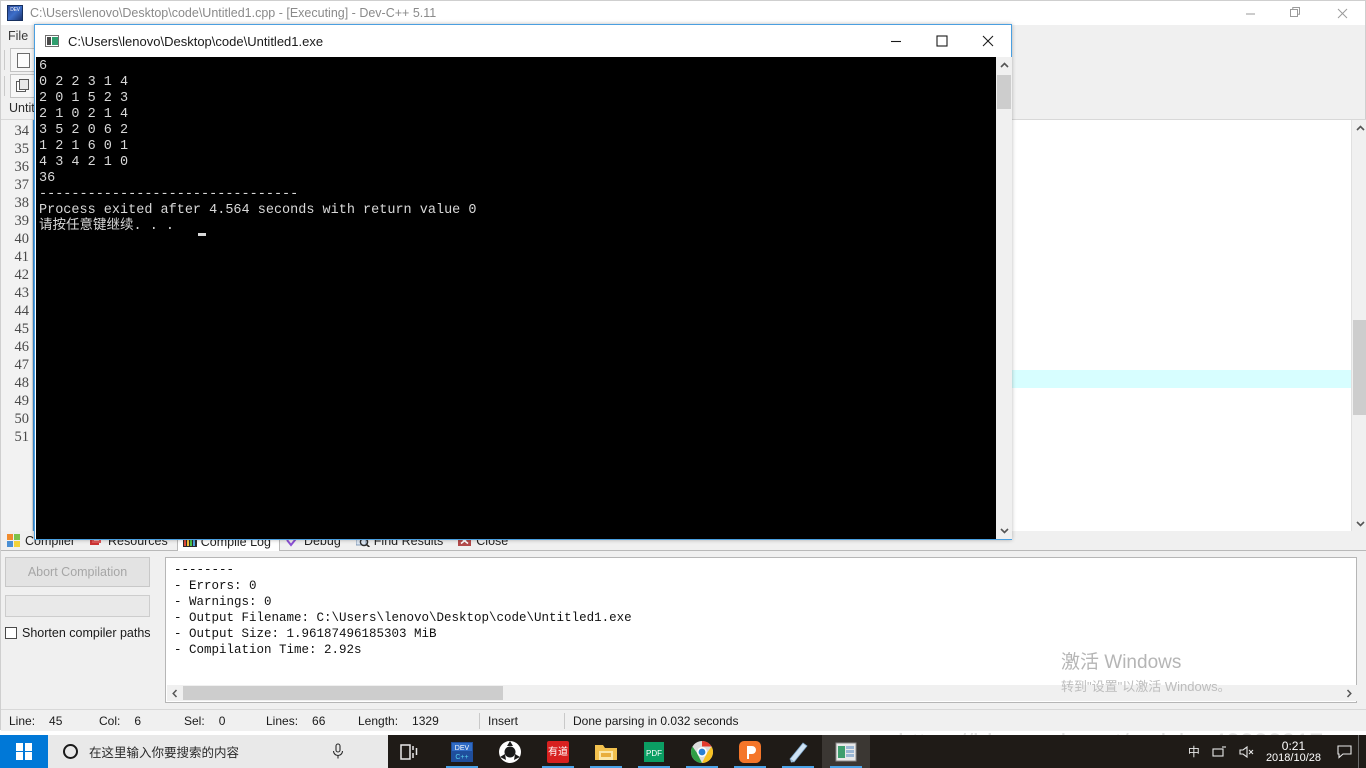 Image resolution: width=1366 pixels, height=768 pixels. I want to click on compile-log-scroll-thumb, so click(343, 693).